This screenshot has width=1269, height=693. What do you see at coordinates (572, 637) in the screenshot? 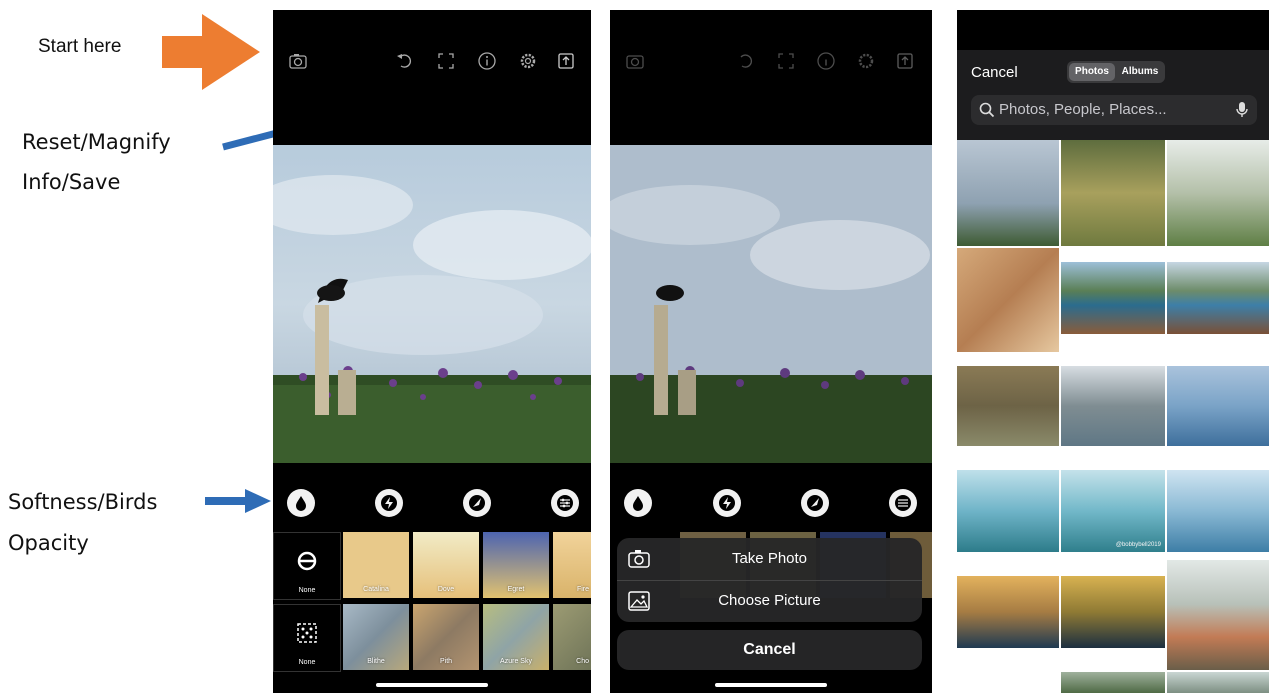
I see `tile-cho: Cho` at bounding box center [572, 637].